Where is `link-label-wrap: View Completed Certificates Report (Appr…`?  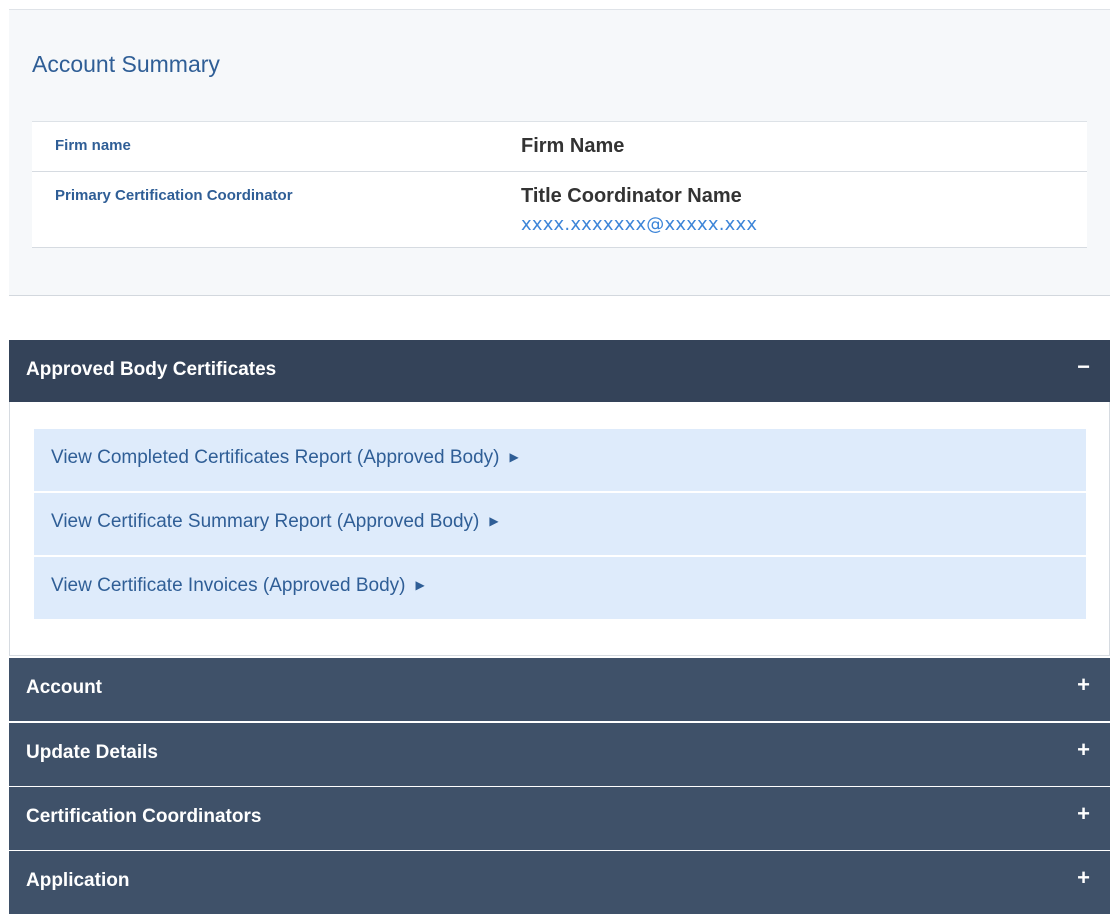
link-label-wrap: View Completed Certificates Report (Appr… is located at coordinates (285, 458).